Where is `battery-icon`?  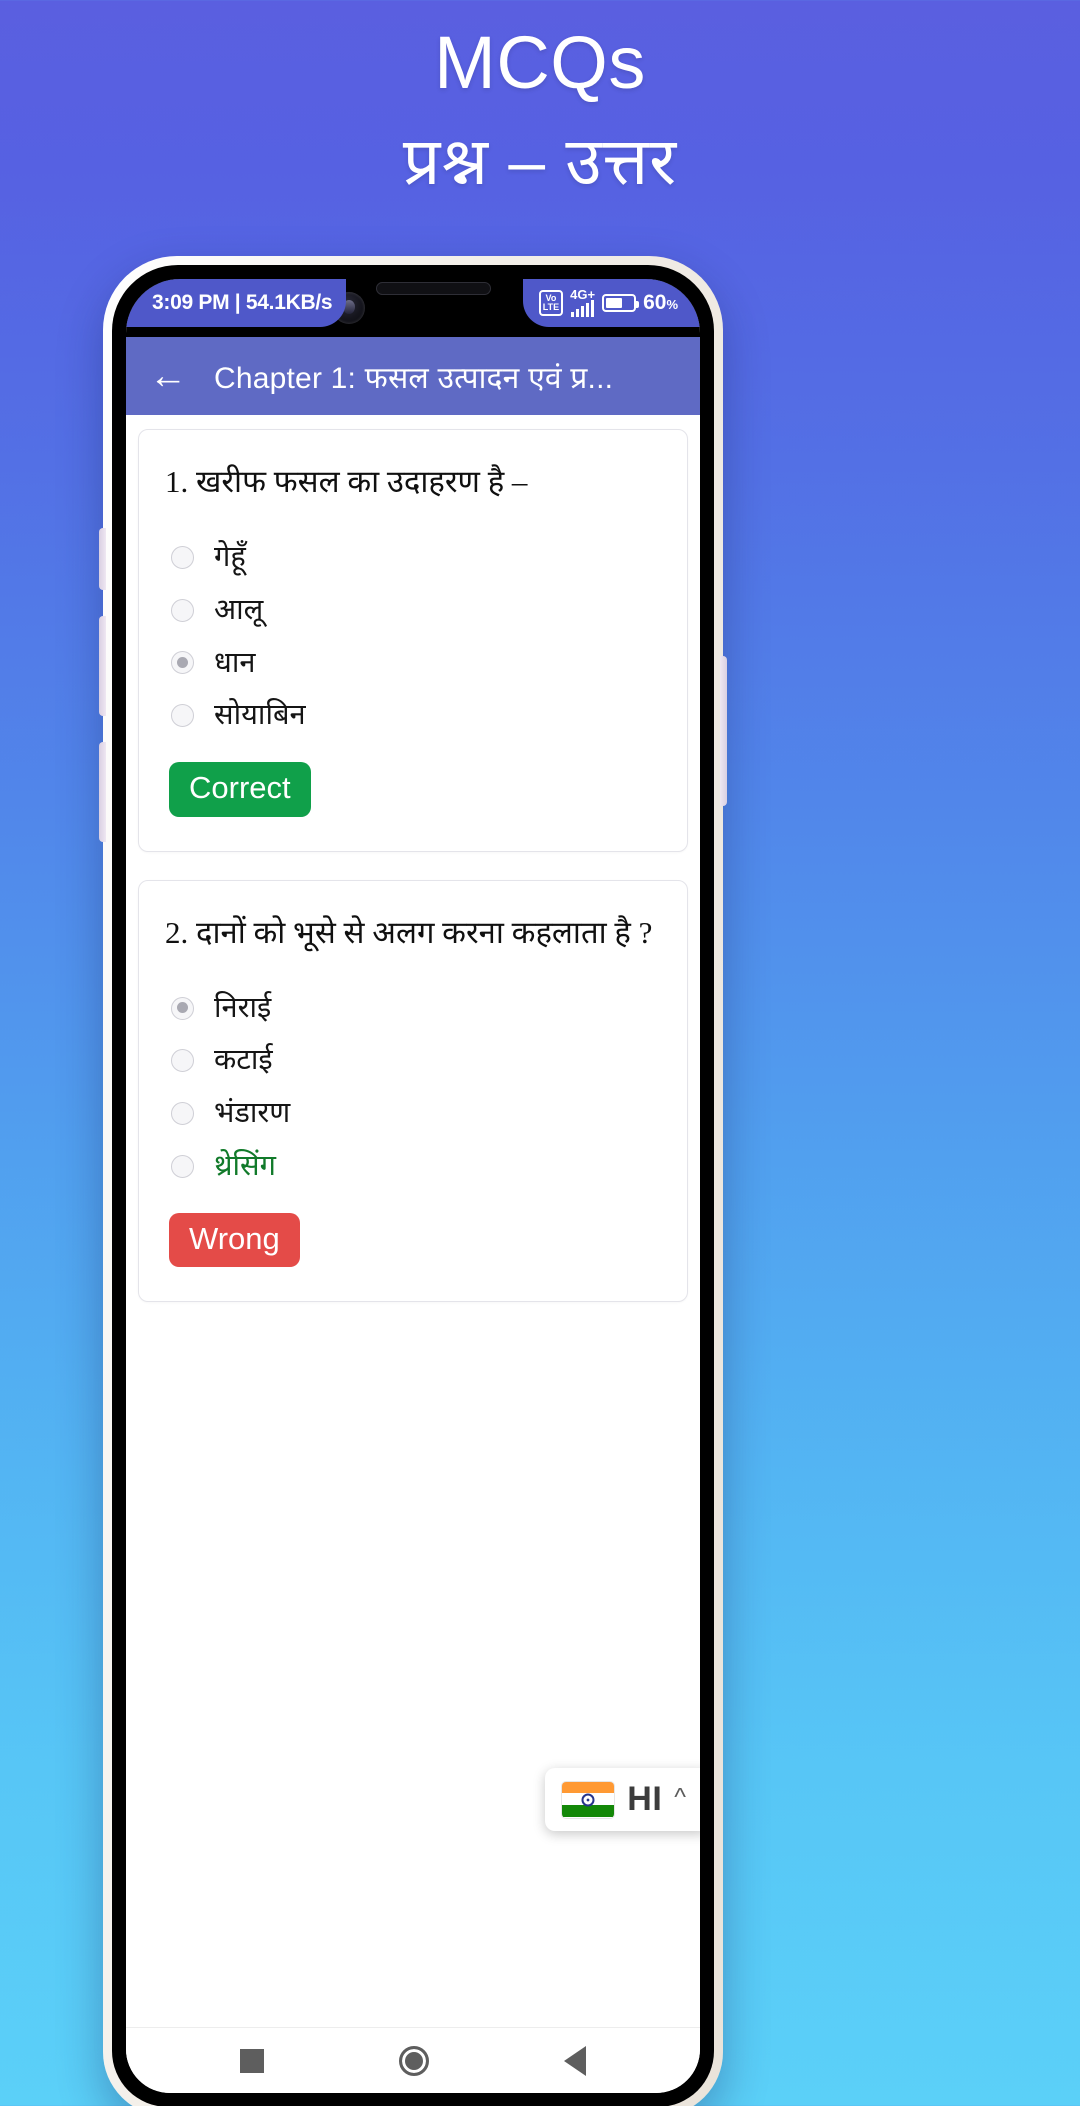 battery-icon is located at coordinates (621, 303).